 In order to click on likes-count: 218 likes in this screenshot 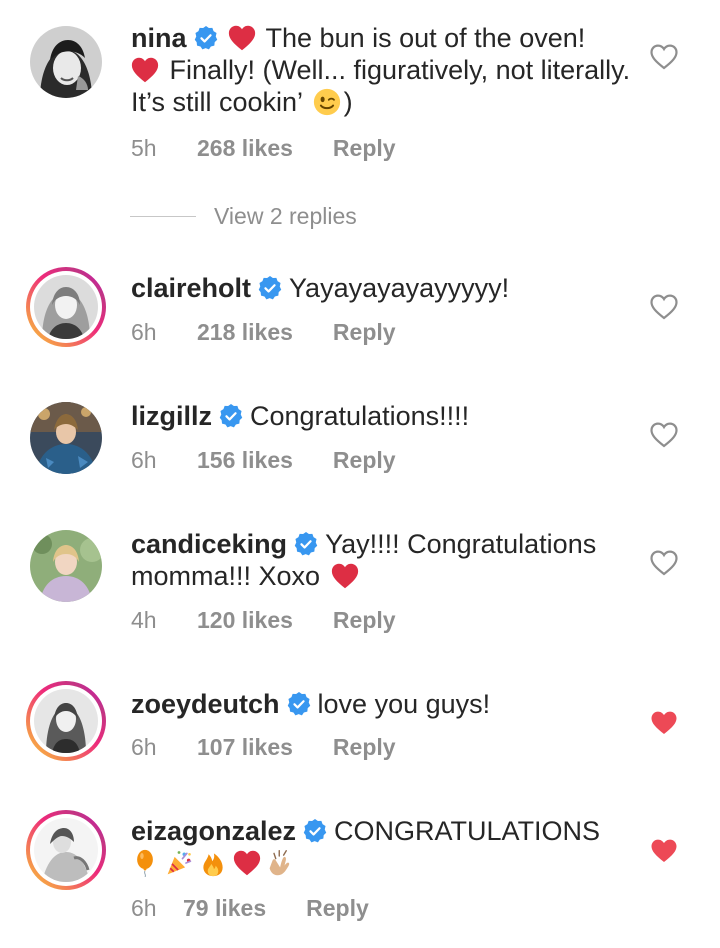, I will do `click(245, 332)`.